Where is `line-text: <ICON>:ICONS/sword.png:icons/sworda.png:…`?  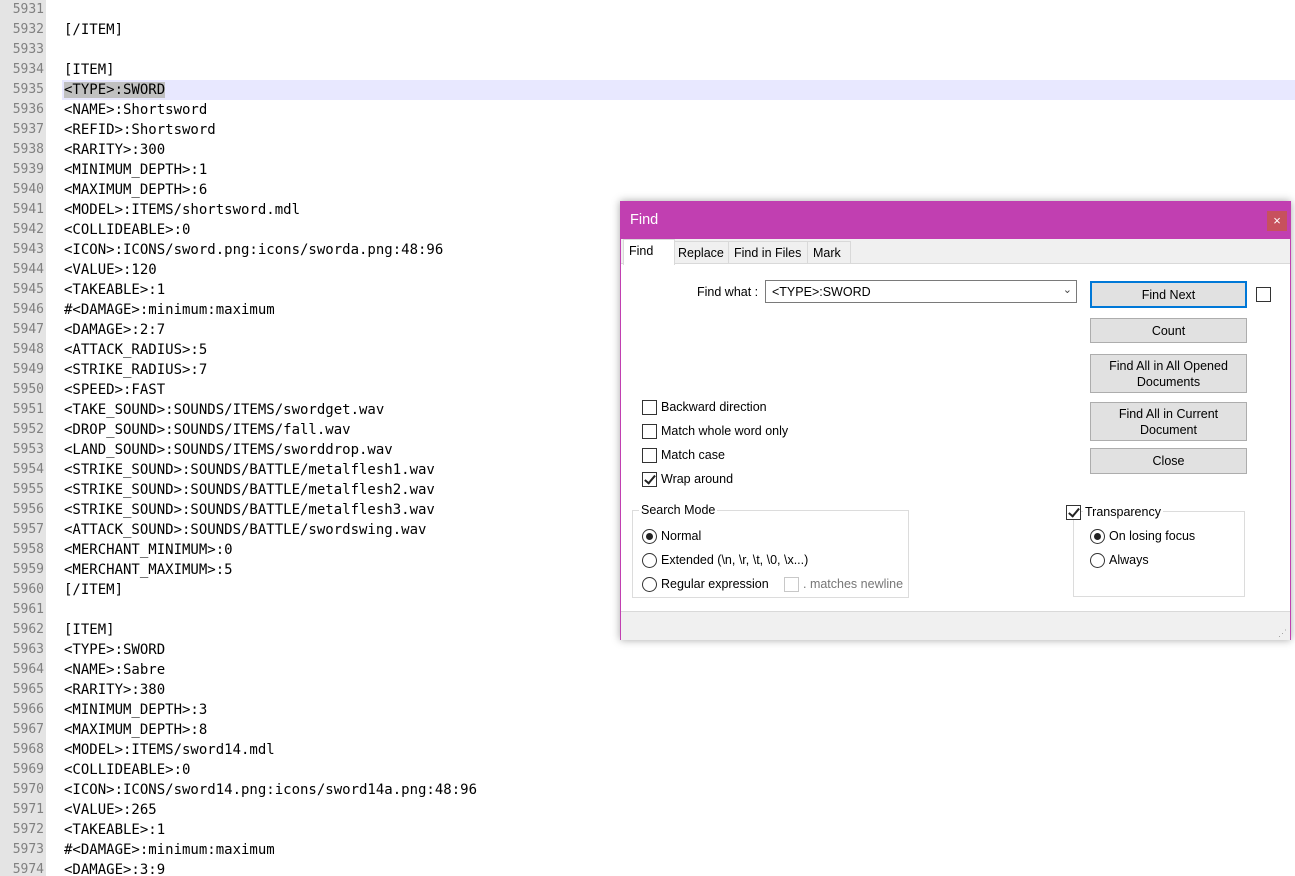
line-text: <ICON>:ICONS/sword.png:icons/sworda.png:… is located at coordinates (253, 250).